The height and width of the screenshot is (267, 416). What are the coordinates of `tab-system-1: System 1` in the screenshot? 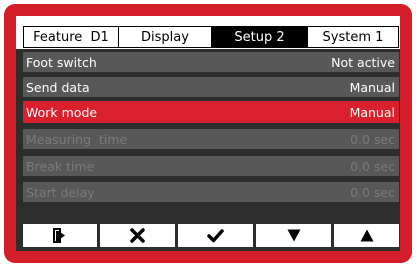 It's located at (353, 37).